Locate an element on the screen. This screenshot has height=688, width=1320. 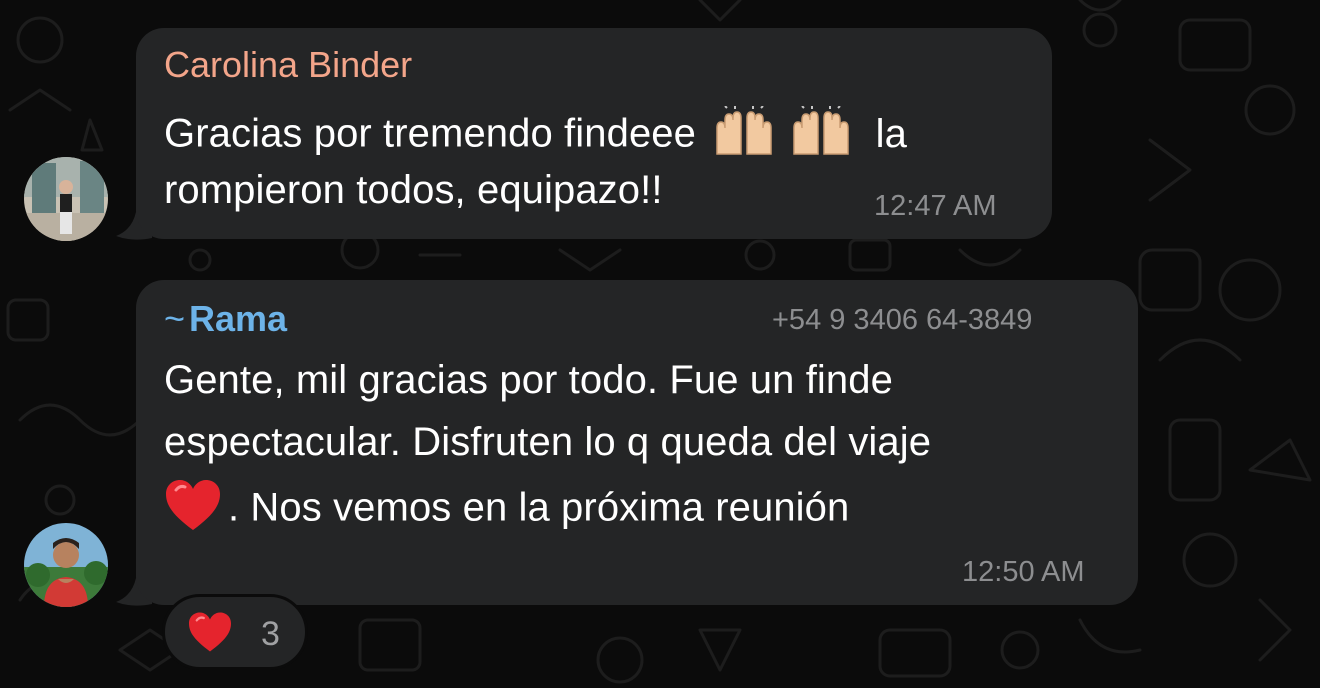
message-text-line-3: . Nos vemos en la próxima reunión is located at coordinates (506, 510).